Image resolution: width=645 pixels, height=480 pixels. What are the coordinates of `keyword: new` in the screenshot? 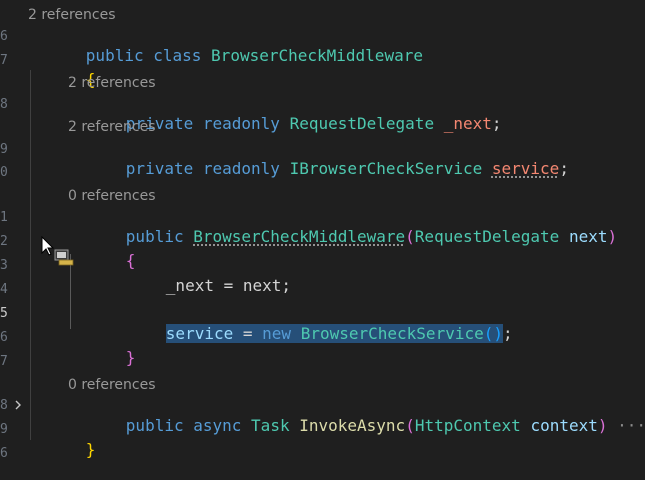 It's located at (277, 333).